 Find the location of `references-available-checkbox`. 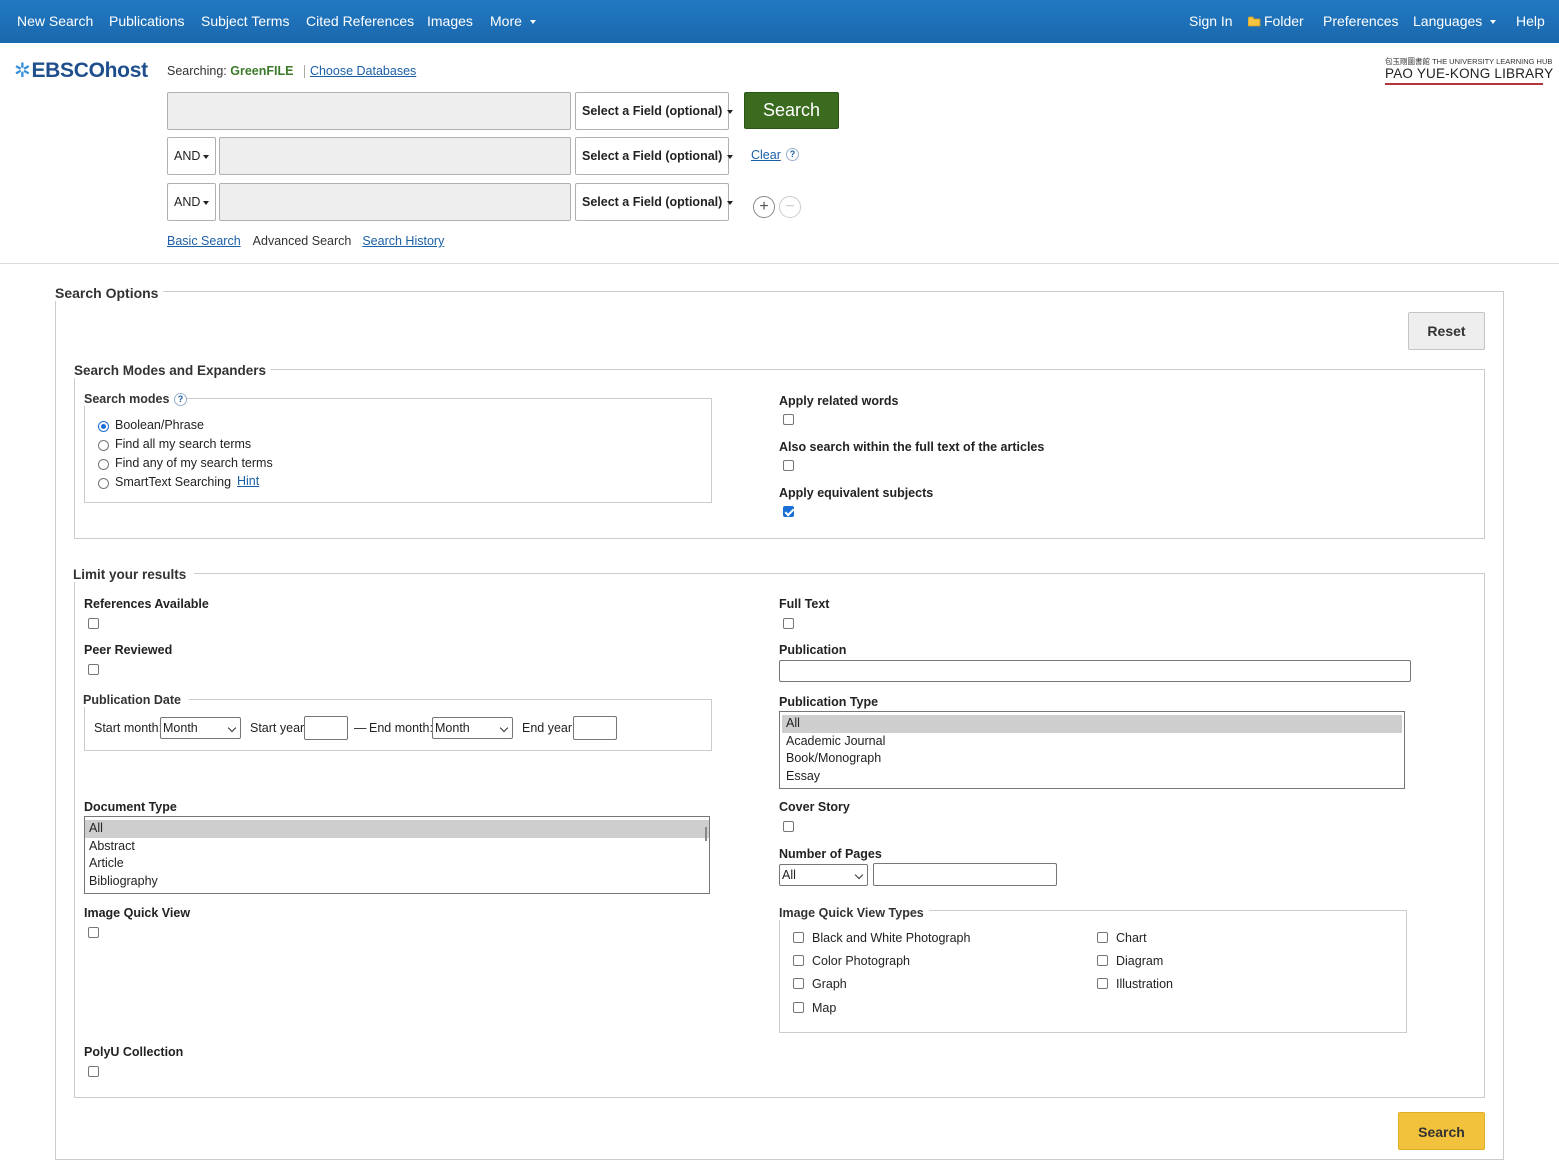

references-available-checkbox is located at coordinates (93, 623).